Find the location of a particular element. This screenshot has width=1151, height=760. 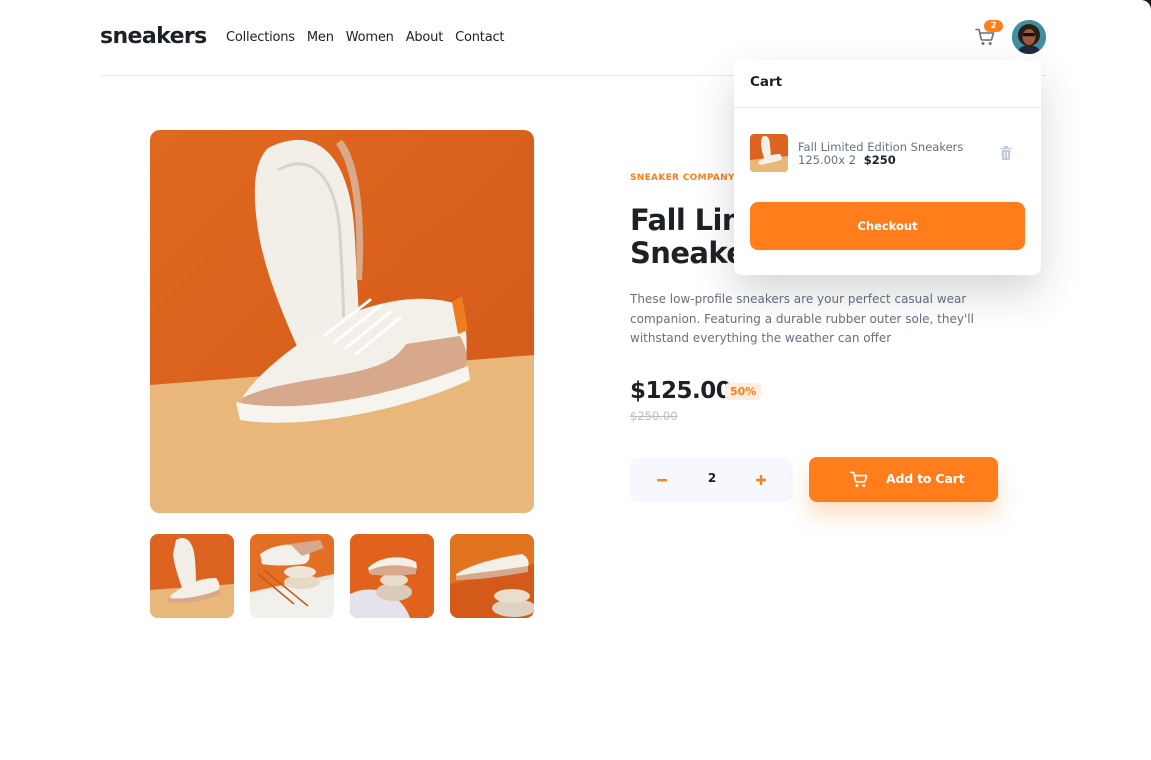

add-to-cart-label: Add to Cart is located at coordinates (925, 478).